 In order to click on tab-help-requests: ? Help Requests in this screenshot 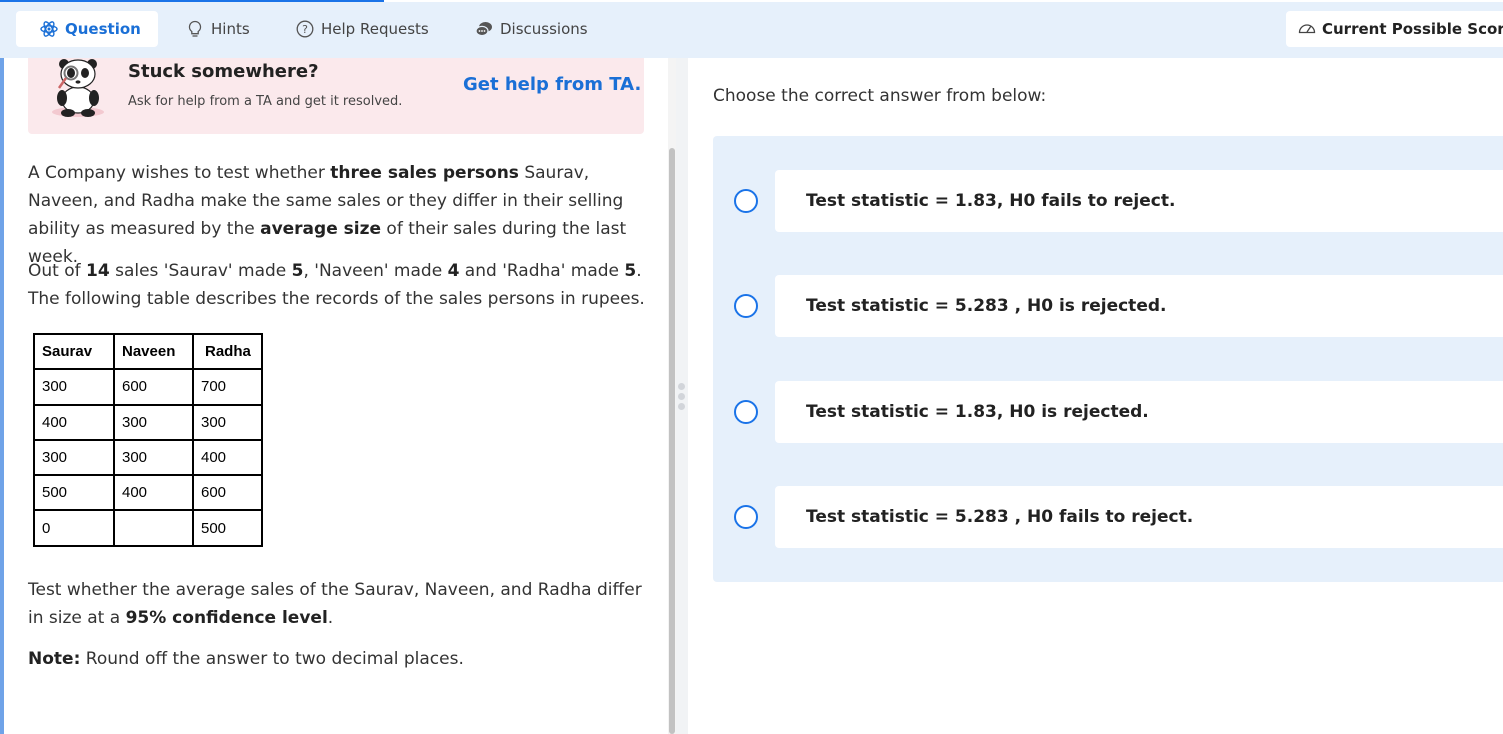, I will do `click(362, 29)`.